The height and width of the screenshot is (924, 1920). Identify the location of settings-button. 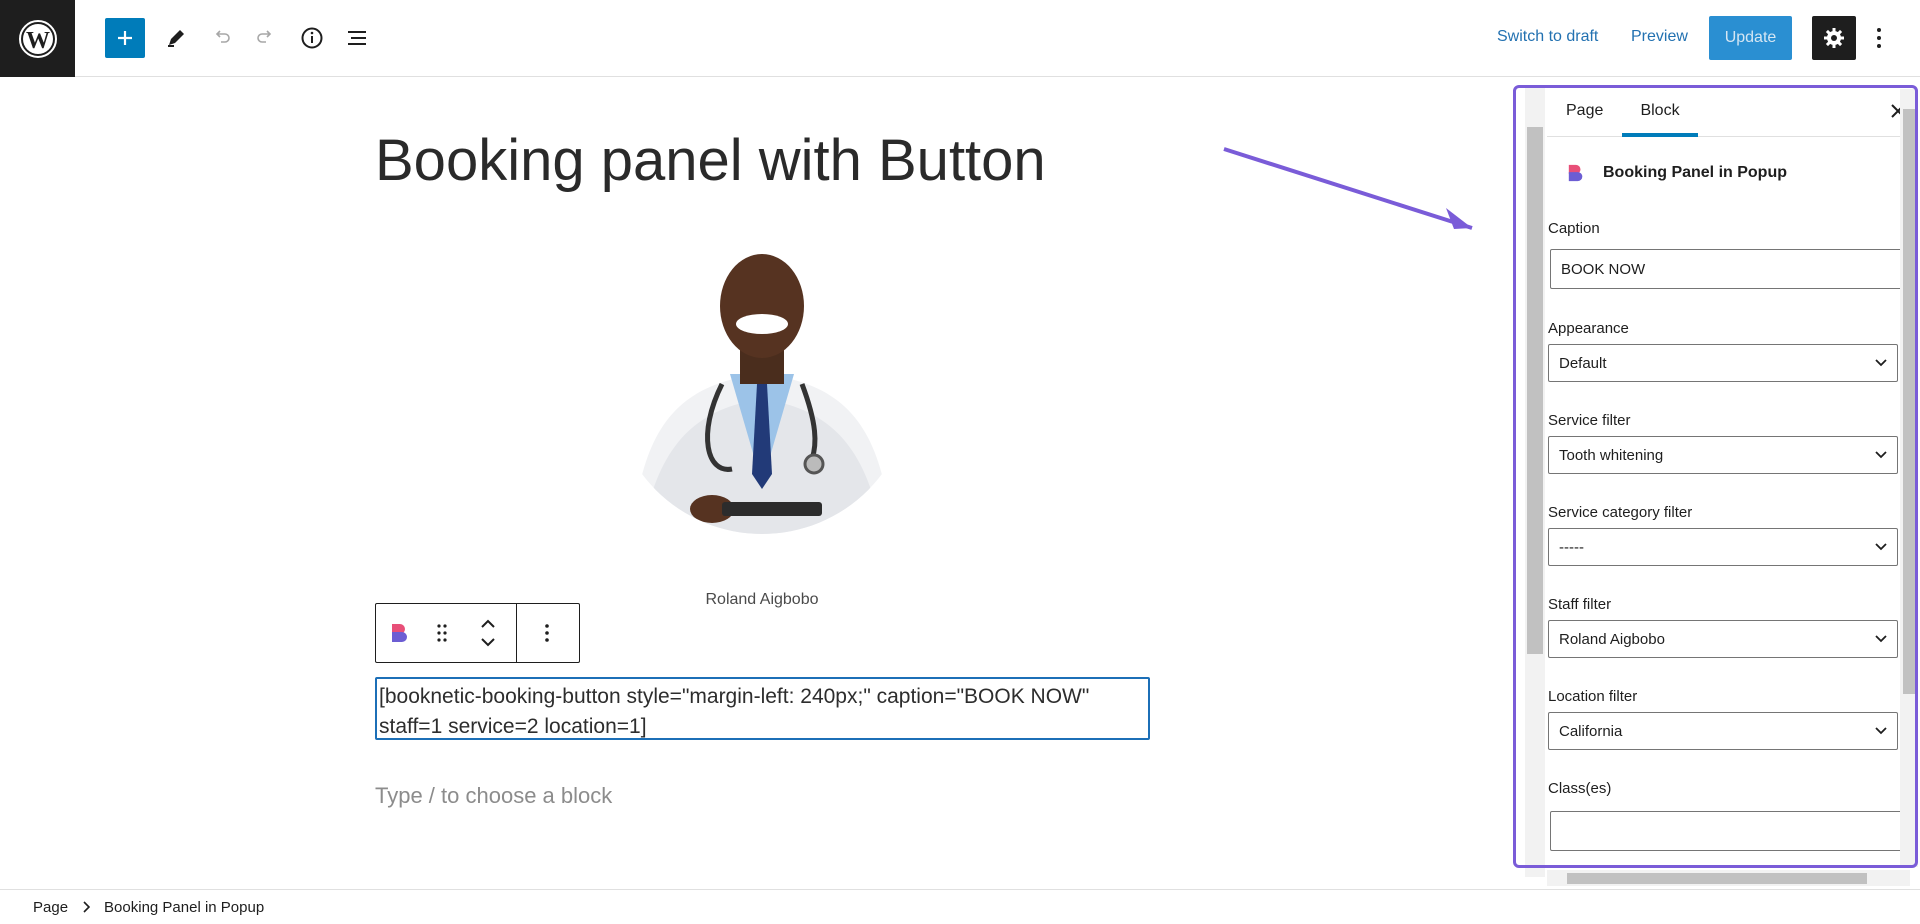
(1834, 38).